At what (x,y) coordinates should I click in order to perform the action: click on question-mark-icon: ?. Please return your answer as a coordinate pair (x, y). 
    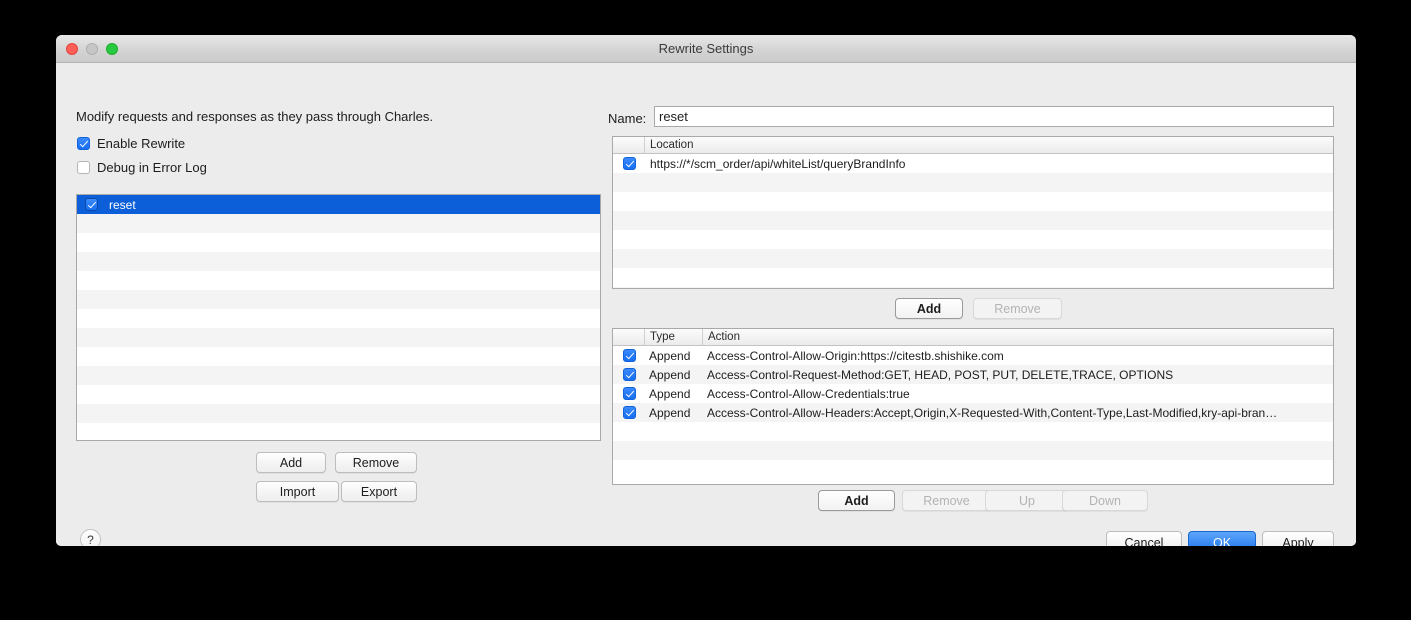
    Looking at the image, I should click on (90, 539).